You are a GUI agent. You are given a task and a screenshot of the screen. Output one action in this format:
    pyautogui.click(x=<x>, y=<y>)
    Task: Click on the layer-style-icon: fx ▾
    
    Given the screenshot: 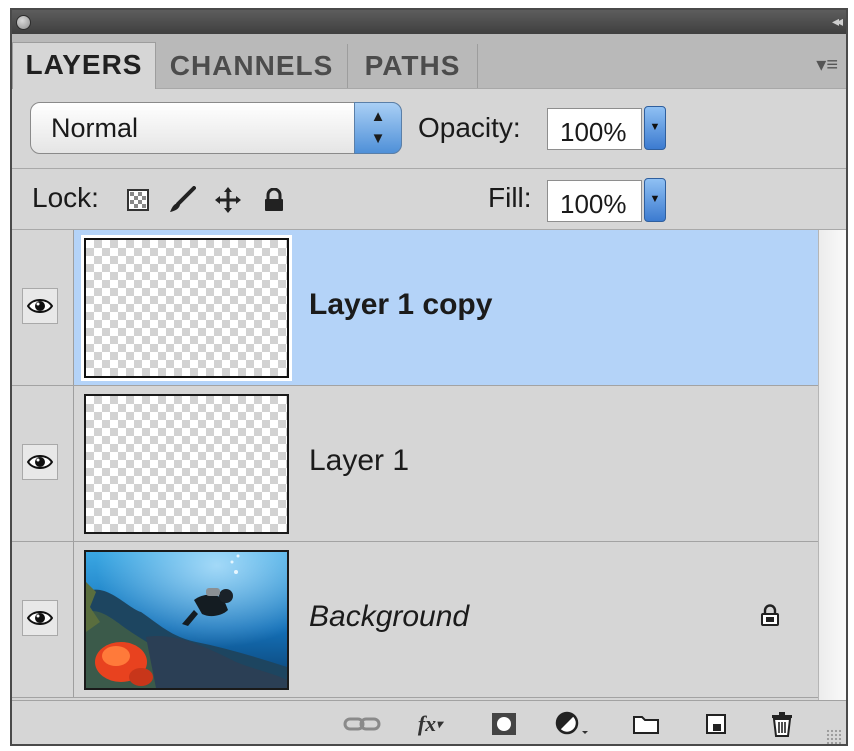 What is the action you would take?
    pyautogui.click(x=430, y=724)
    